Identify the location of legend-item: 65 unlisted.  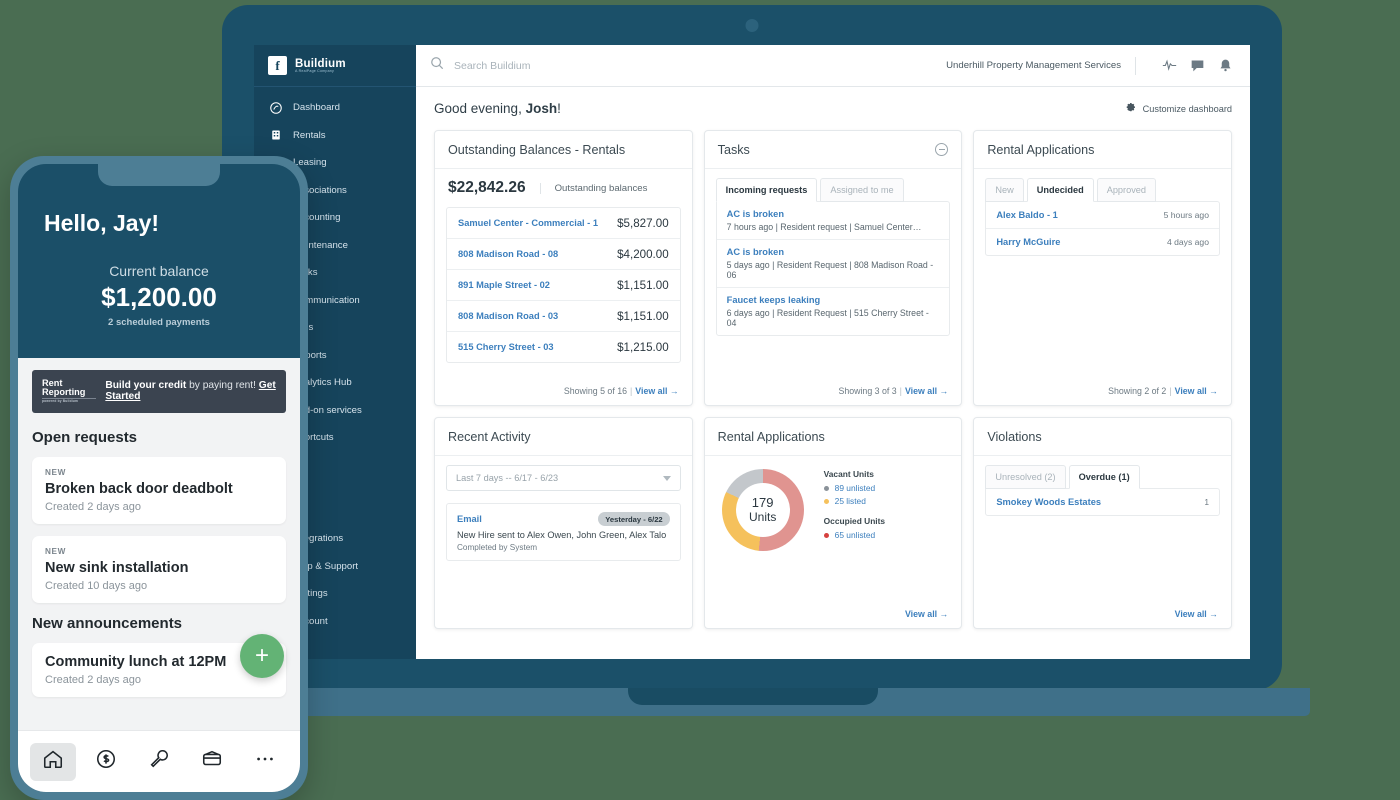
(854, 535).